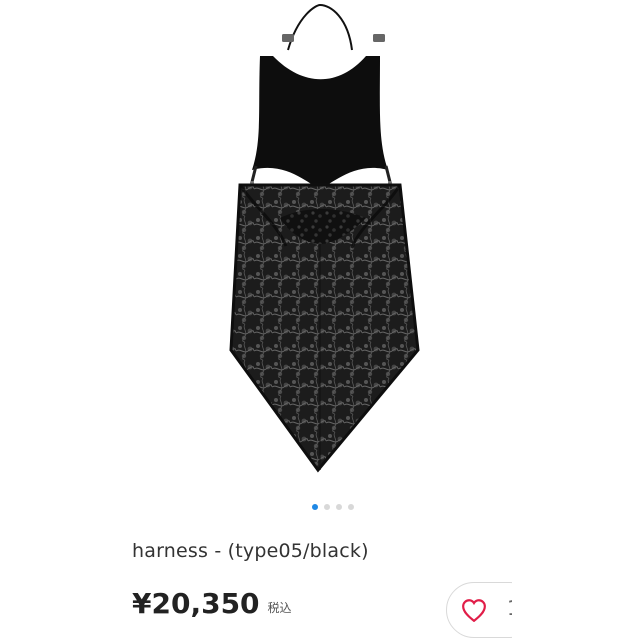 This screenshot has height=640, width=640. Describe the element at coordinates (474, 610) in the screenshot. I see `heart-icon` at that location.